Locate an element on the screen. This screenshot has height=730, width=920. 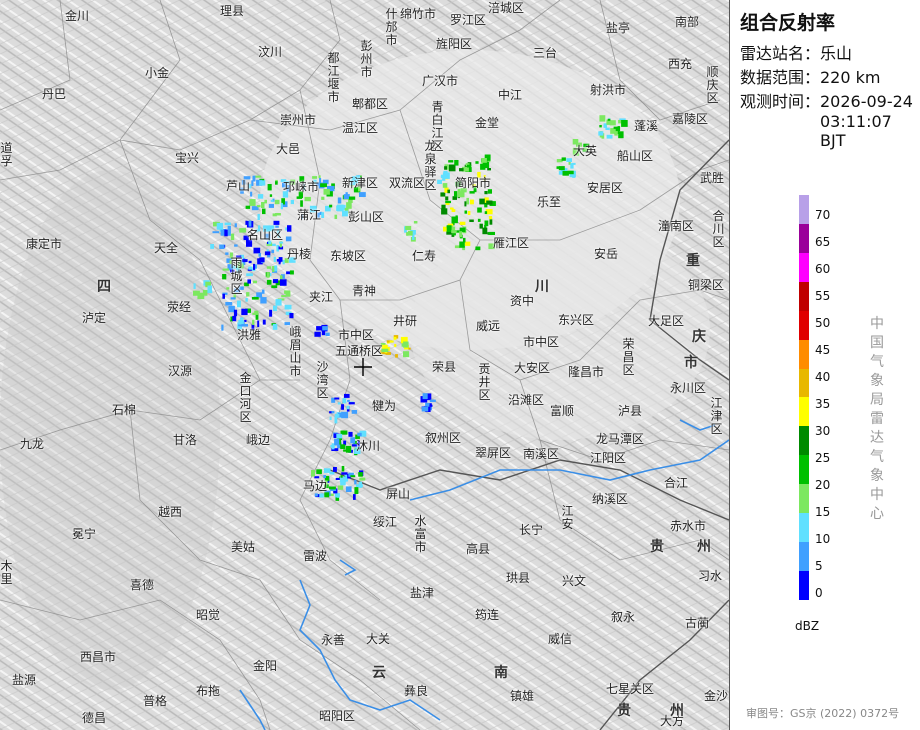
province-label: 州 is located at coordinates (677, 711).